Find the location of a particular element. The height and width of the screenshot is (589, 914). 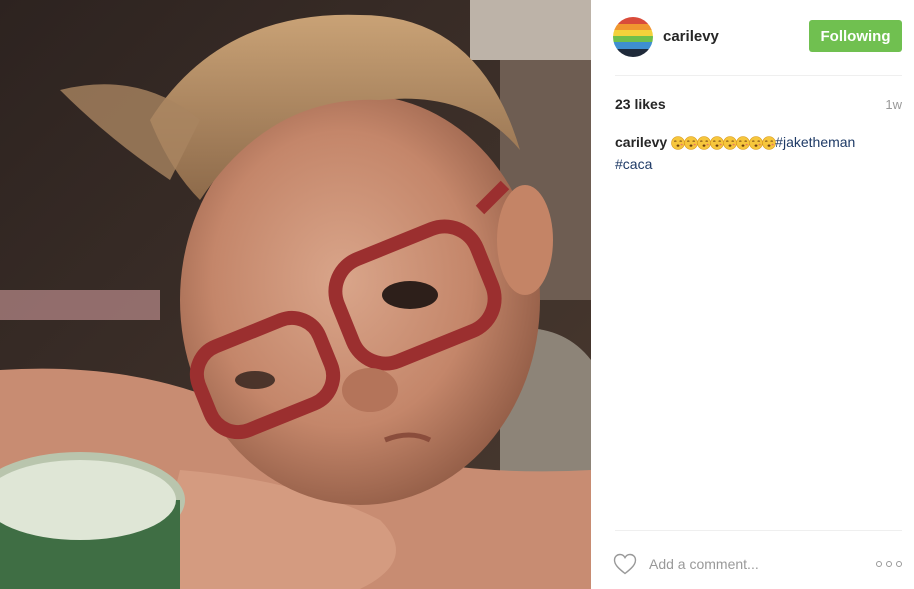

caption-emojis is located at coordinates (723, 145).